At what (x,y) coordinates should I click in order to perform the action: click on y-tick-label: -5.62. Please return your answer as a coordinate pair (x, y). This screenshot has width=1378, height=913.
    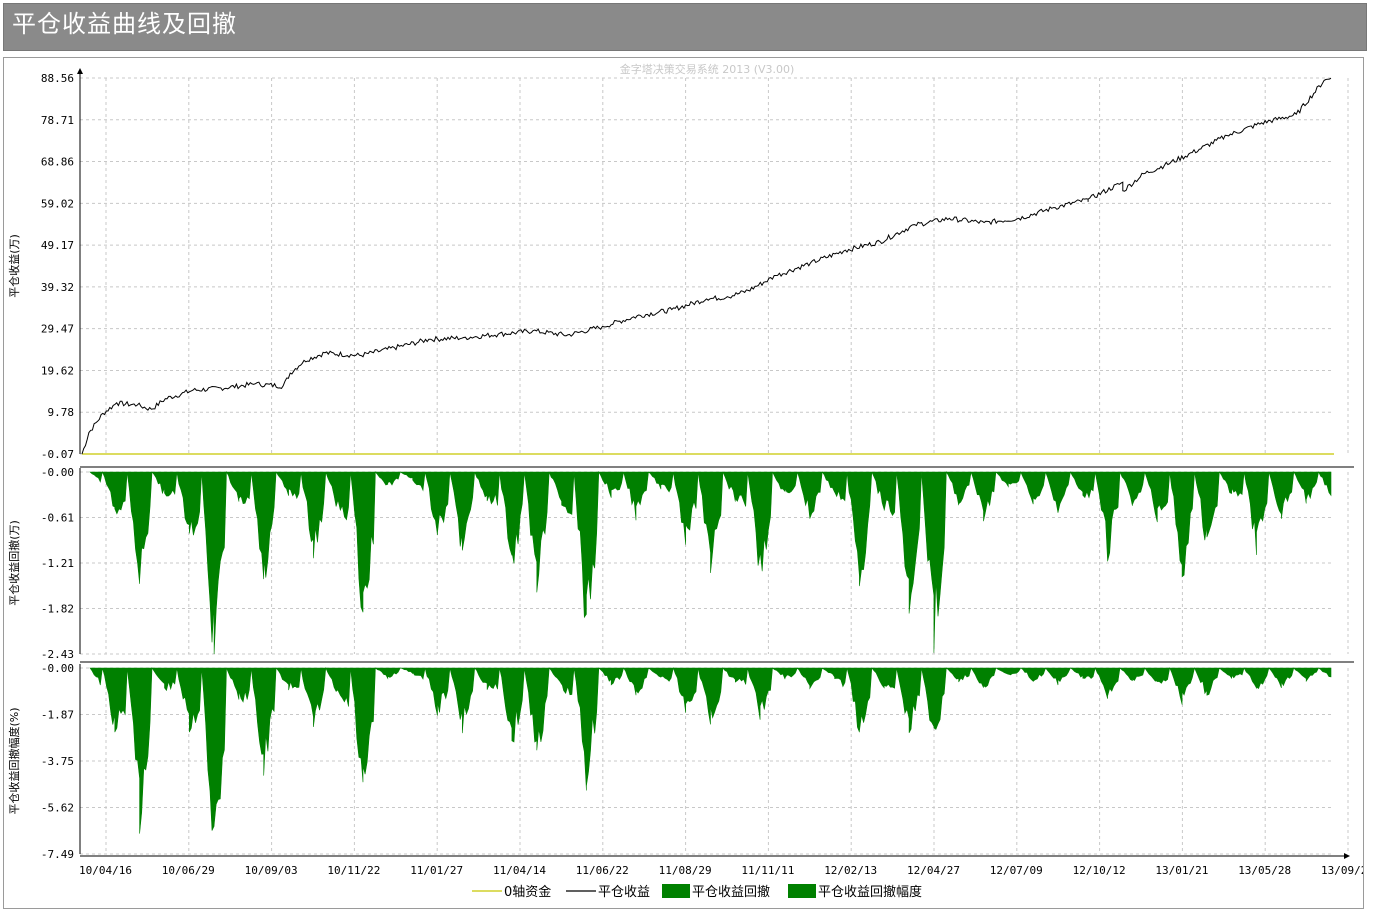
    Looking at the image, I should click on (57, 808).